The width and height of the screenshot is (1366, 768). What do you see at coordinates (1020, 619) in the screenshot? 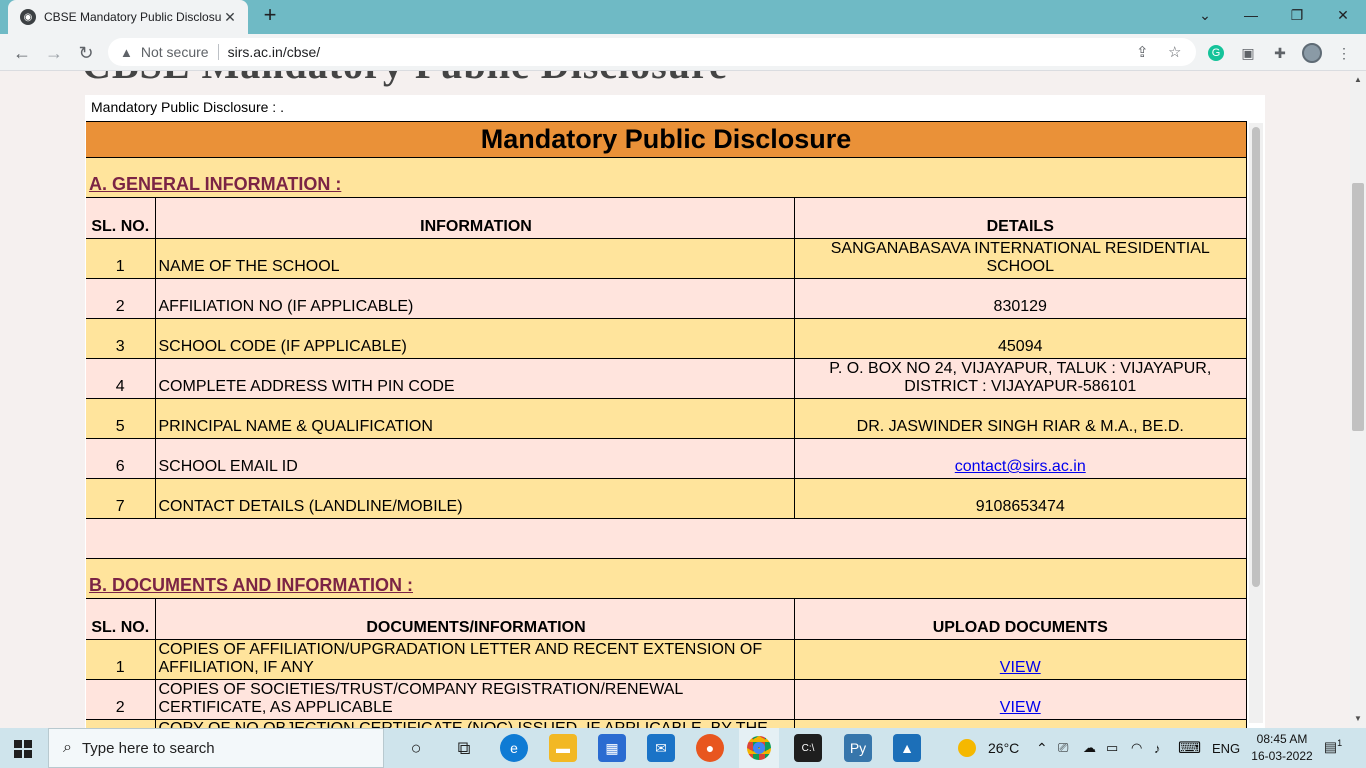
I see `column-header-upload: UPLOAD DOCUMENTS` at bounding box center [1020, 619].